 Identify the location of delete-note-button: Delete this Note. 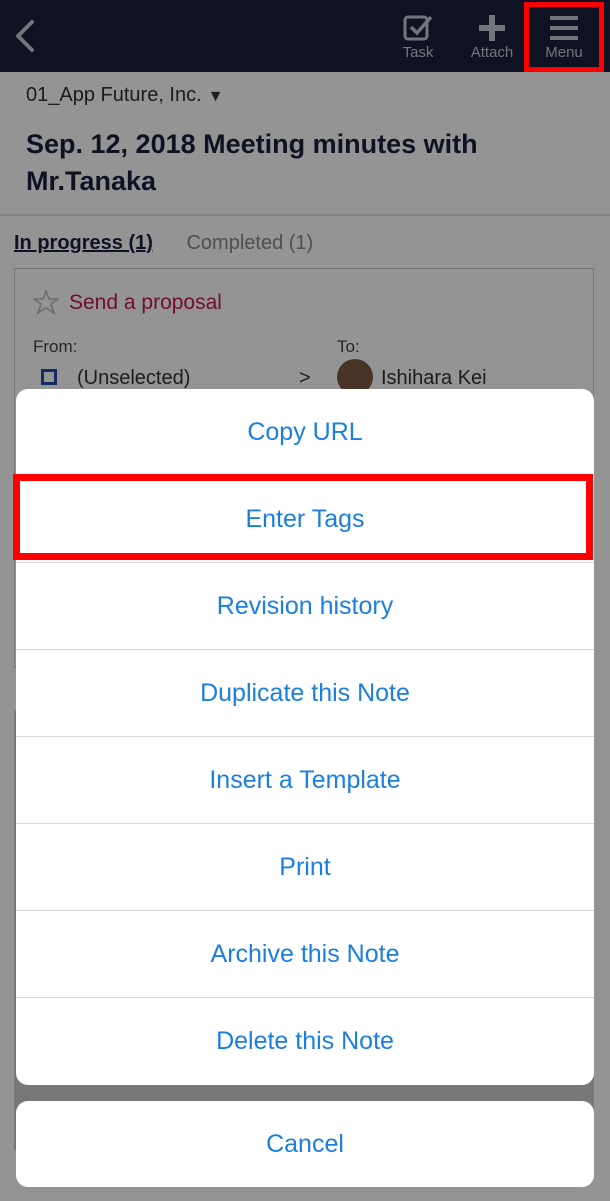
(305, 1041).